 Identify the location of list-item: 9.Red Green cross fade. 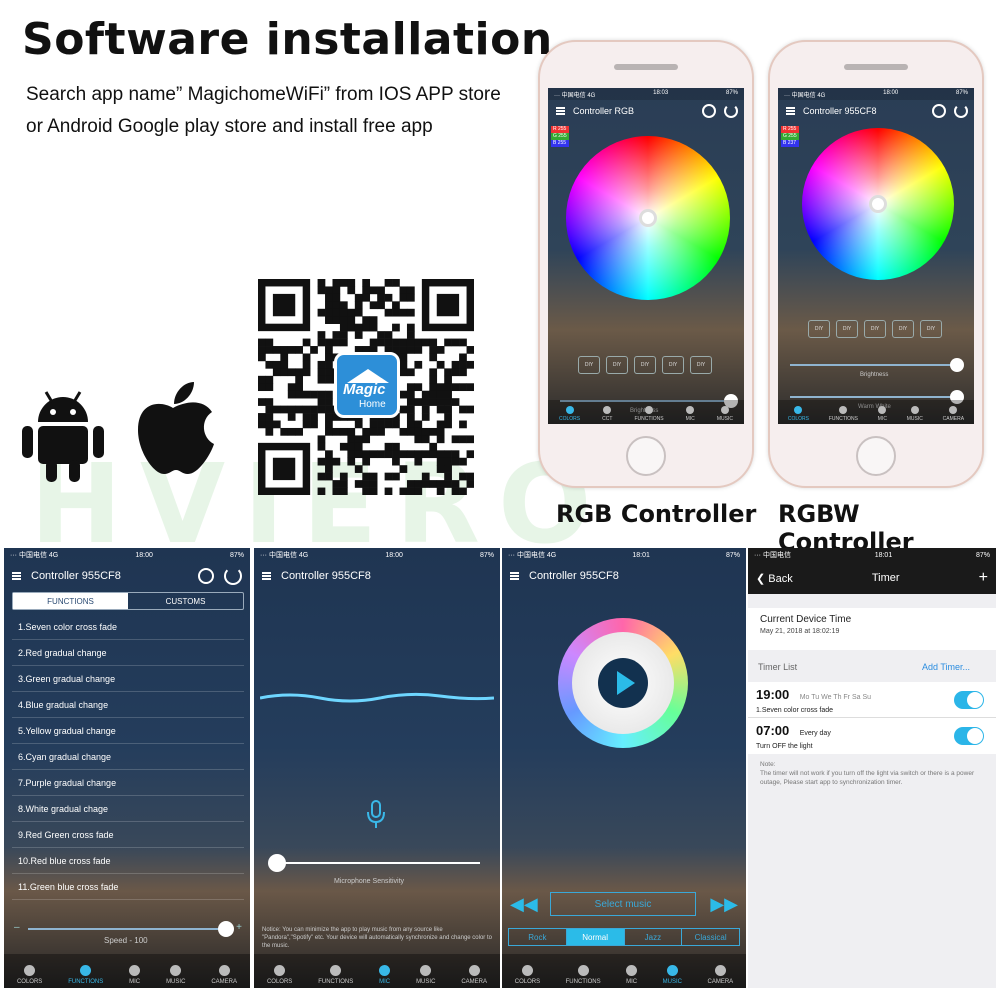
(128, 835).